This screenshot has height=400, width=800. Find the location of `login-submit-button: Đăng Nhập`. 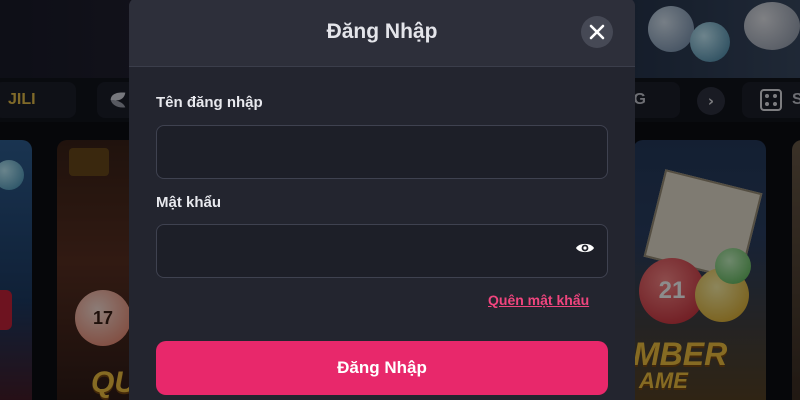

login-submit-button: Đăng Nhập is located at coordinates (382, 368).